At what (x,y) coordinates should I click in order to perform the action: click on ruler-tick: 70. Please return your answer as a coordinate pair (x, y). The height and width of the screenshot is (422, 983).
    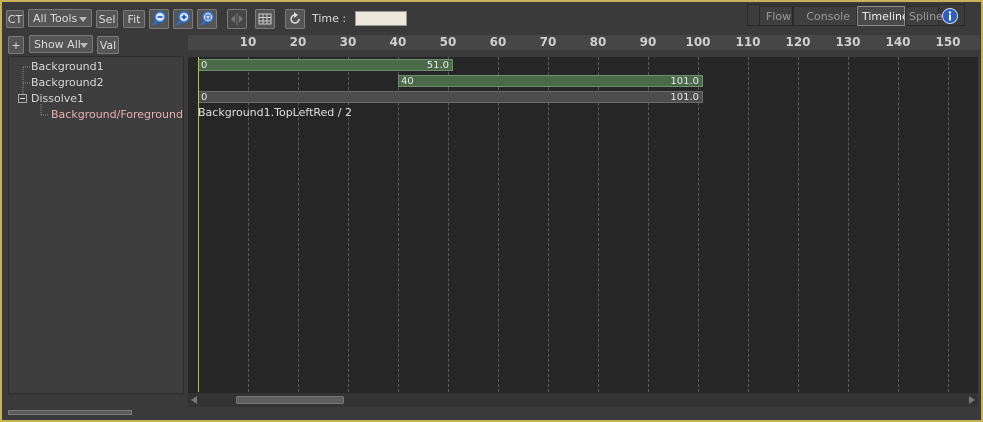
    Looking at the image, I should click on (548, 42).